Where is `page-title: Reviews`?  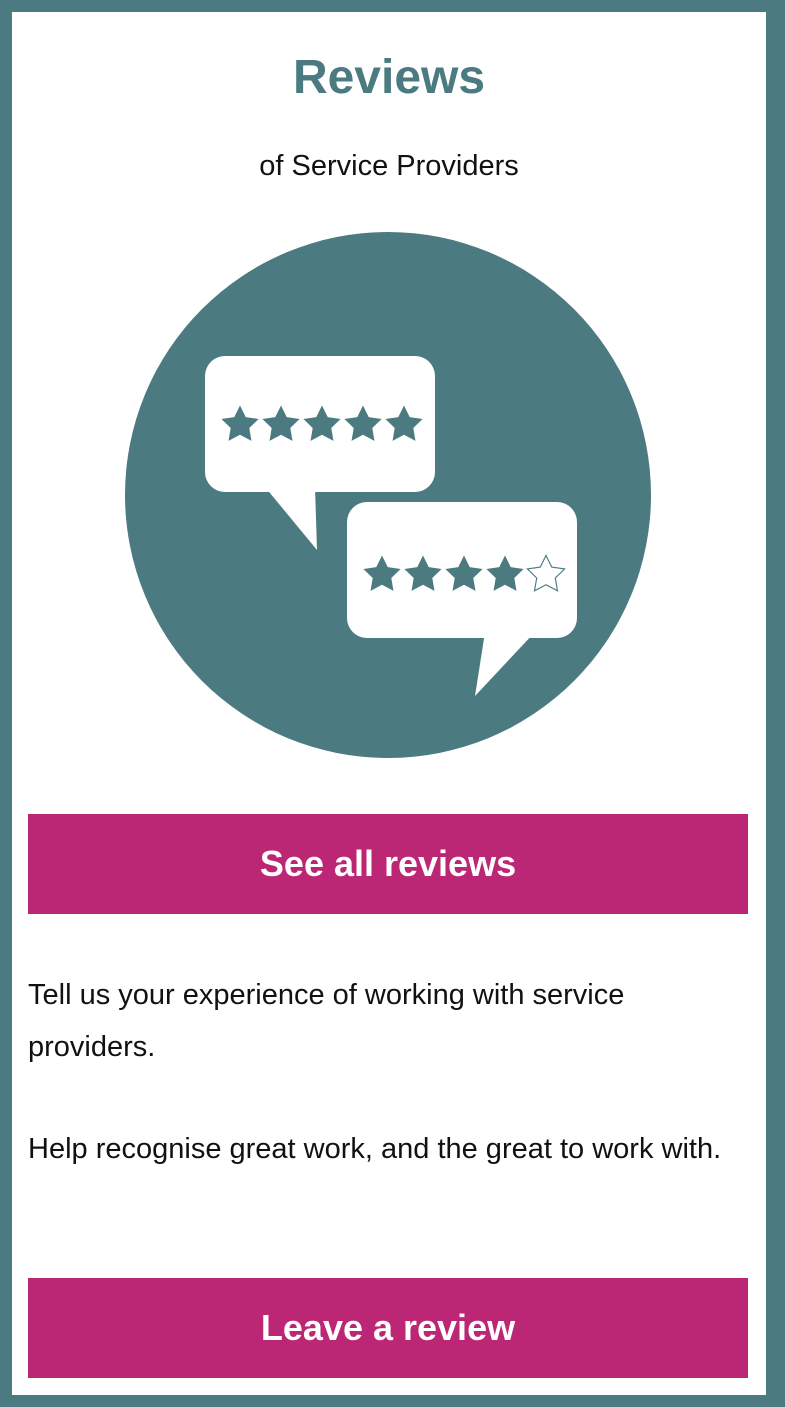
page-title: Reviews is located at coordinates (389, 77).